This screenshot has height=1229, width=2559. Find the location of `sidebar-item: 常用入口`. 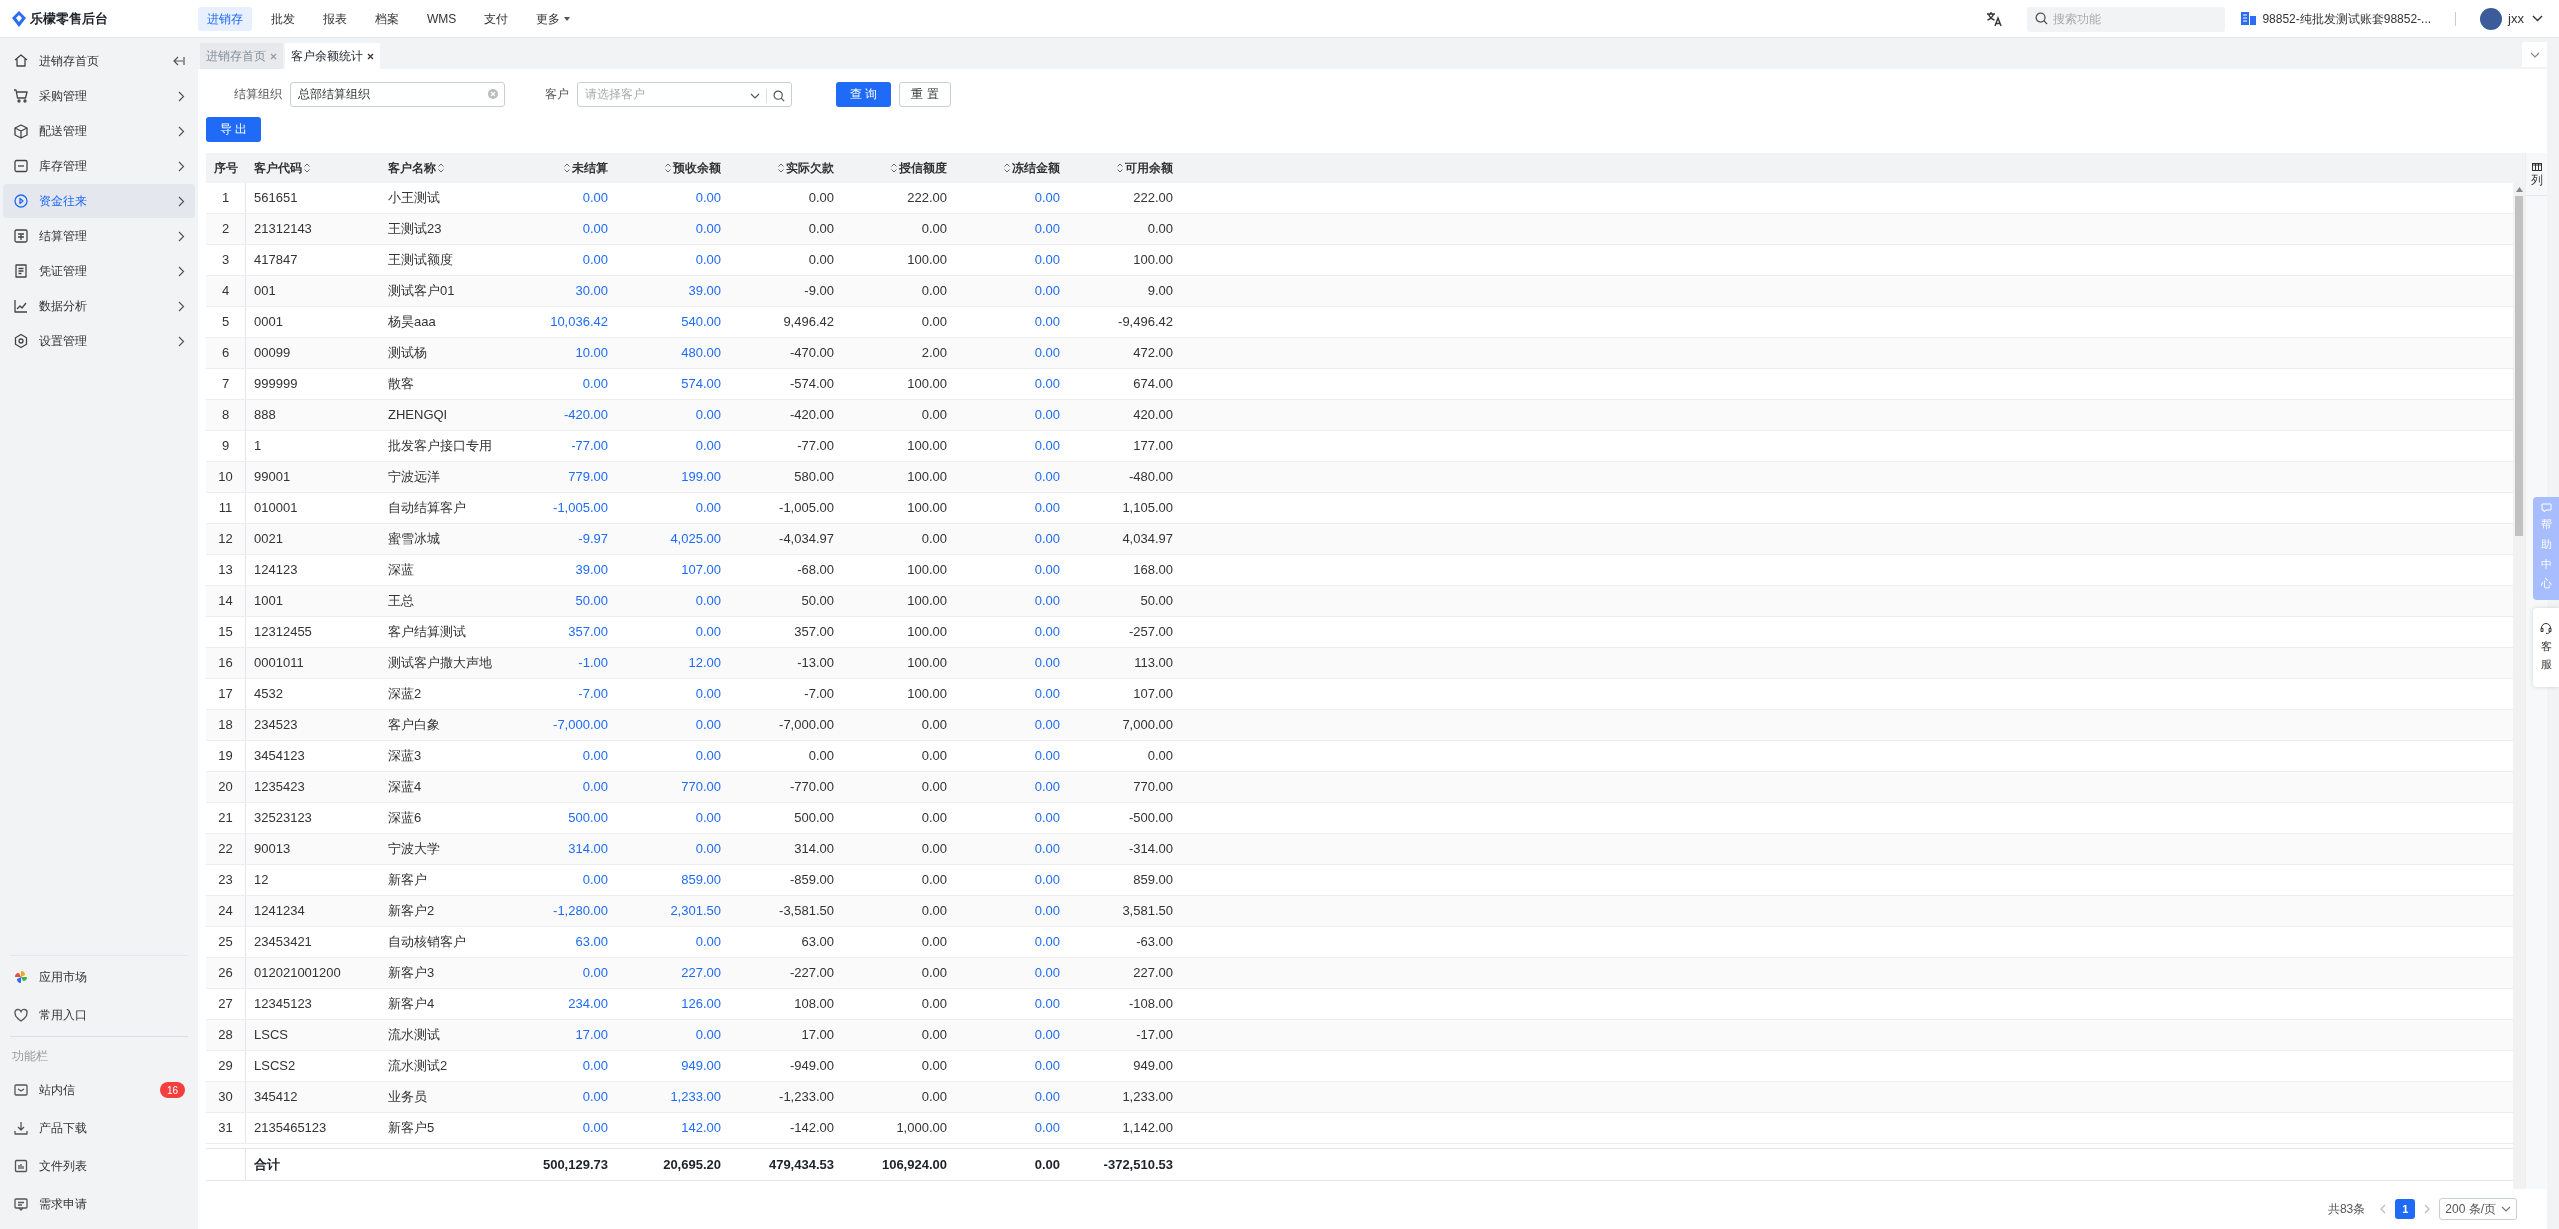

sidebar-item: 常用入口 is located at coordinates (99, 1015).